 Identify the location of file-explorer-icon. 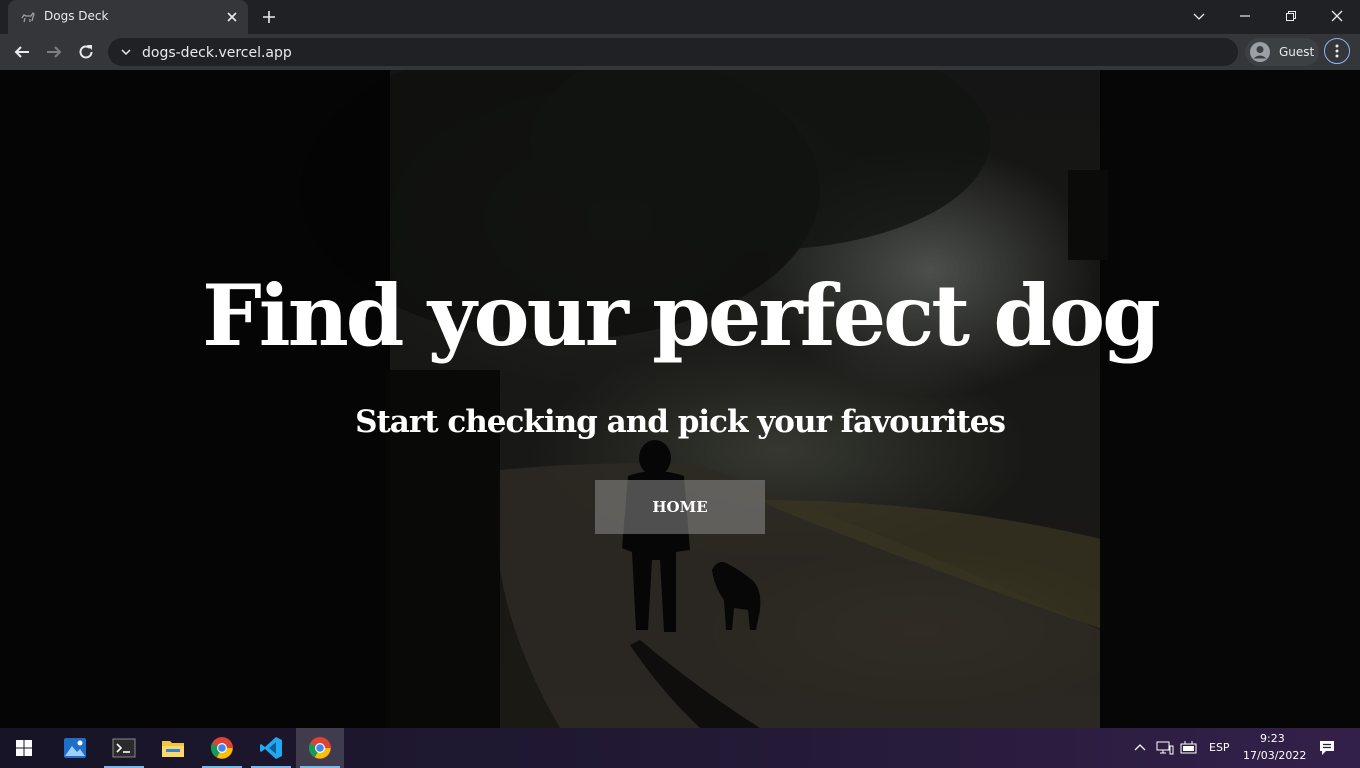
(173, 749).